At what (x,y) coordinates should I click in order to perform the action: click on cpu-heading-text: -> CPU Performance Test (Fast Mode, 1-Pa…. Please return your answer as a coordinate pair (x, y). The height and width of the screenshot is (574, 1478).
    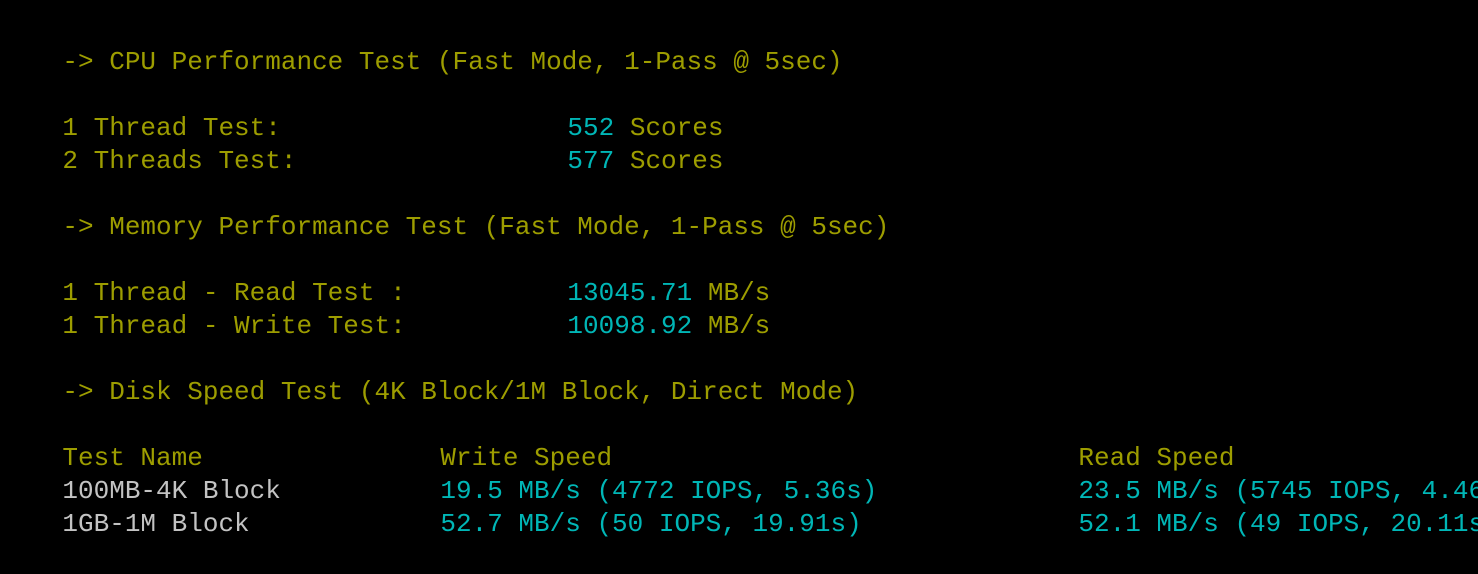
    Looking at the image, I should click on (452, 62).